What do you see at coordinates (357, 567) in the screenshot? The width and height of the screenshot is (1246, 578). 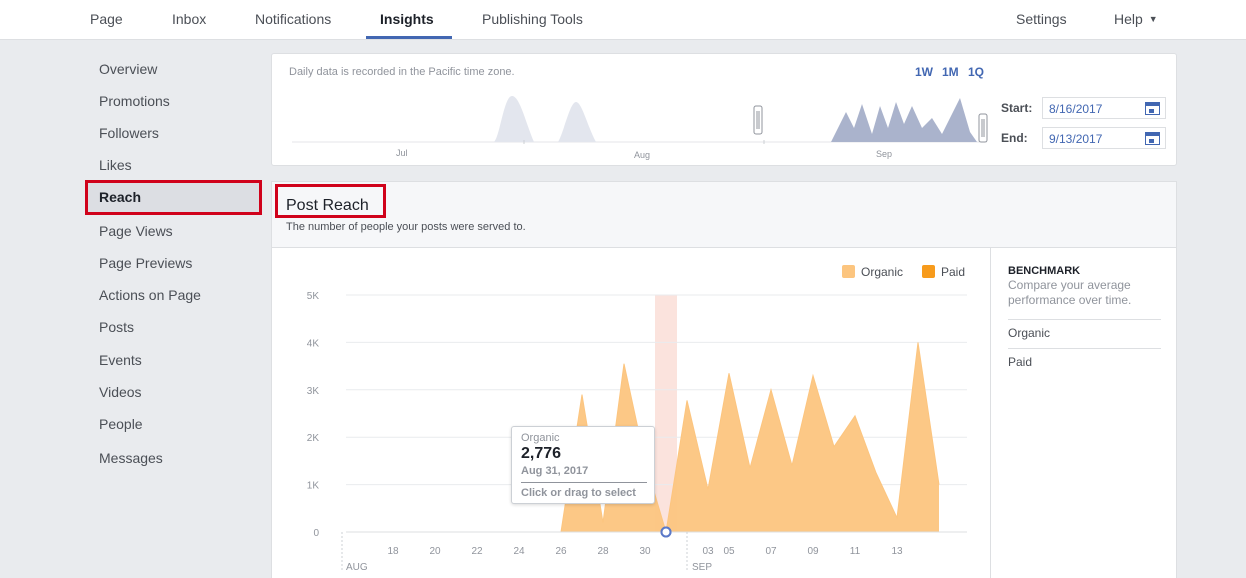 I see `month-label-aug: AUG` at bounding box center [357, 567].